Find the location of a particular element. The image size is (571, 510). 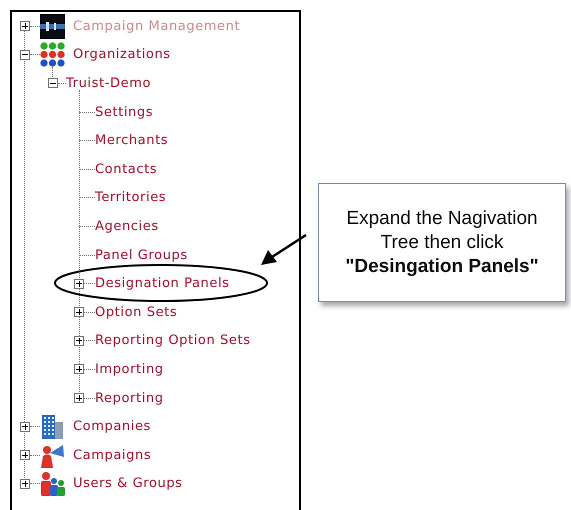

callout-text: Expand the Nagivation Tree then click "Desingation Panels" is located at coordinates (442, 242).